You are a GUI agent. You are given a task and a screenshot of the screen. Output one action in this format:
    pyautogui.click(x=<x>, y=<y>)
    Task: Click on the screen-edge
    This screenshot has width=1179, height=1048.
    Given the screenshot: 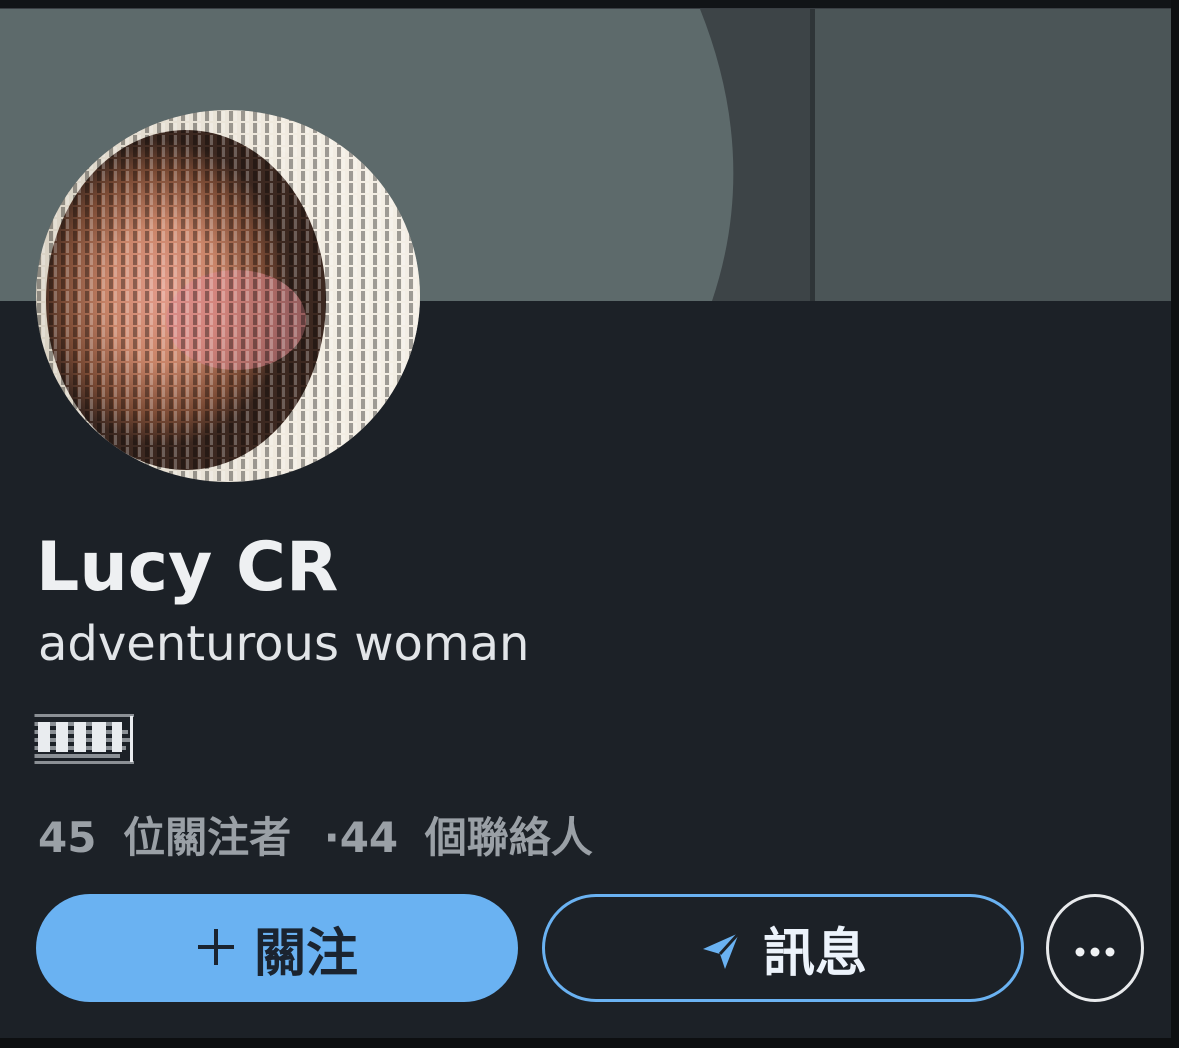 What is the action you would take?
    pyautogui.click(x=1175, y=524)
    